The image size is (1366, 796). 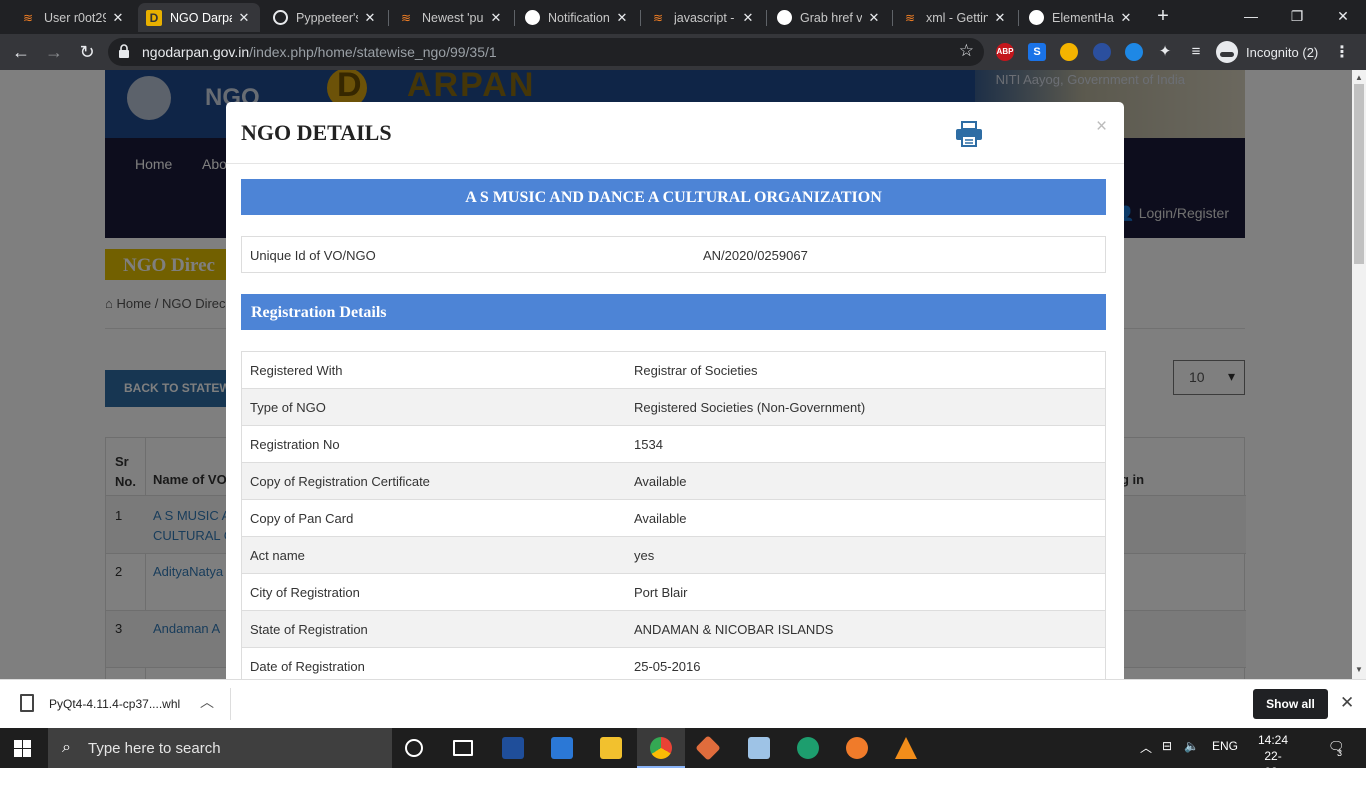 I want to click on browser-tab-3: ≋ Newest 'pu ✕, so click(x=451, y=17).